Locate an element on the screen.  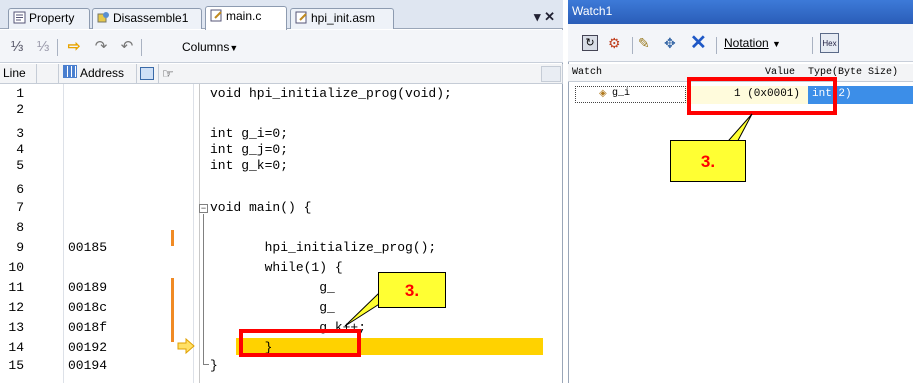
col-header-blank is located at coordinates (48, 74).